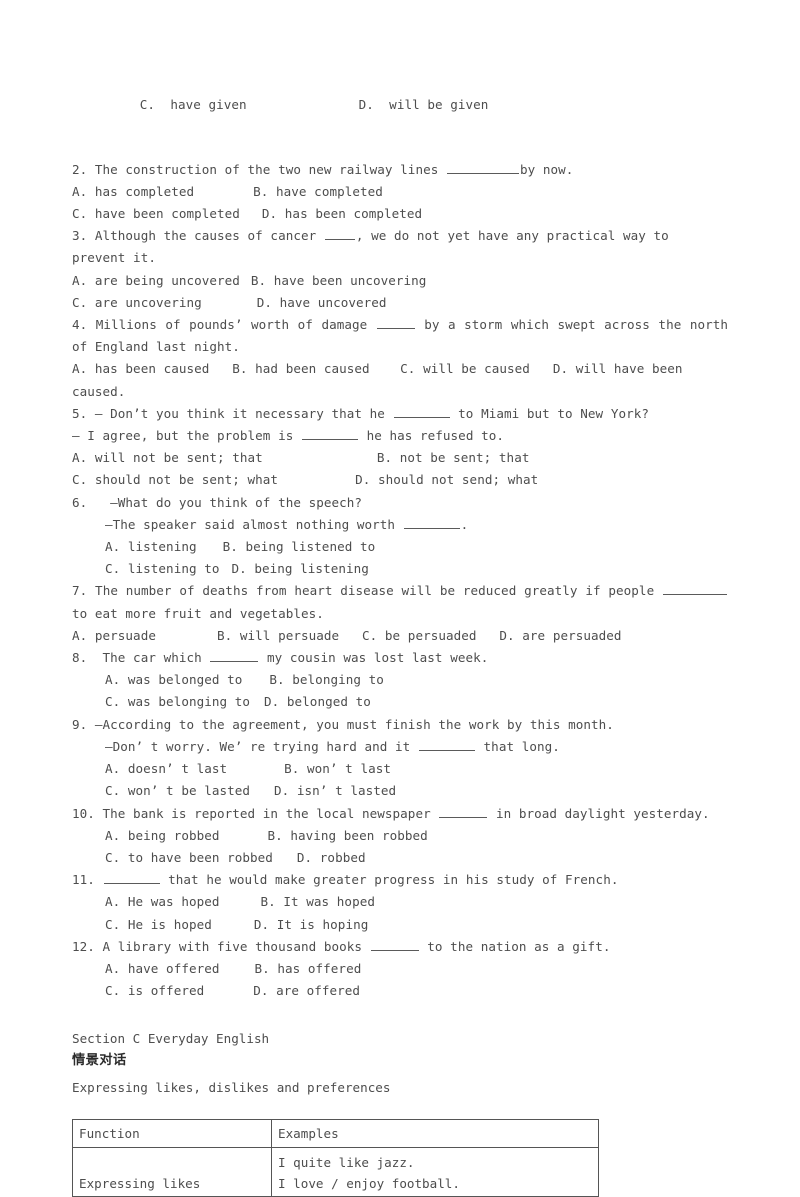 The image size is (800, 1197). Describe the element at coordinates (254, 524) in the screenshot. I see `question-6-stem2-pre: —The speaker said almost nothing worth` at that location.